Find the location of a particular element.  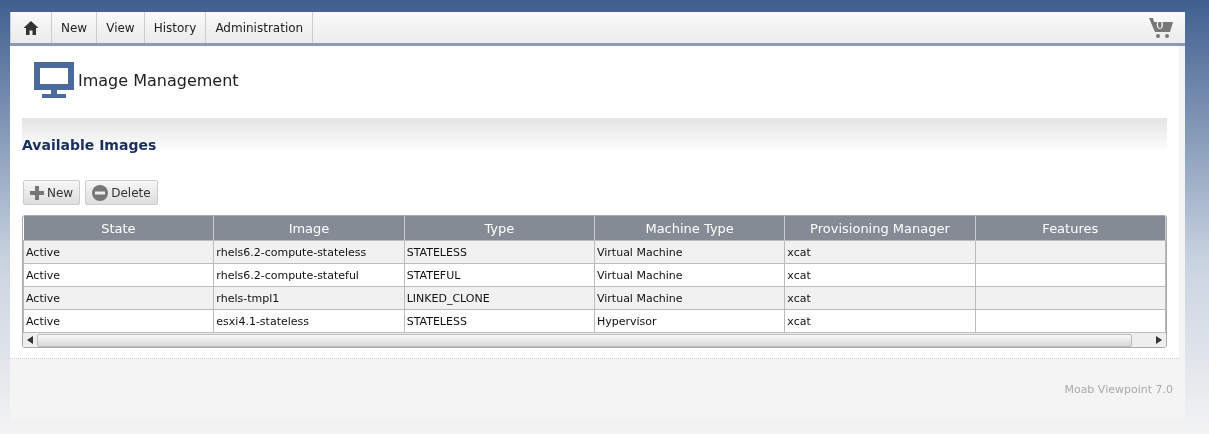

table-cell: rhels-tmpl1 is located at coordinates (248, 298).